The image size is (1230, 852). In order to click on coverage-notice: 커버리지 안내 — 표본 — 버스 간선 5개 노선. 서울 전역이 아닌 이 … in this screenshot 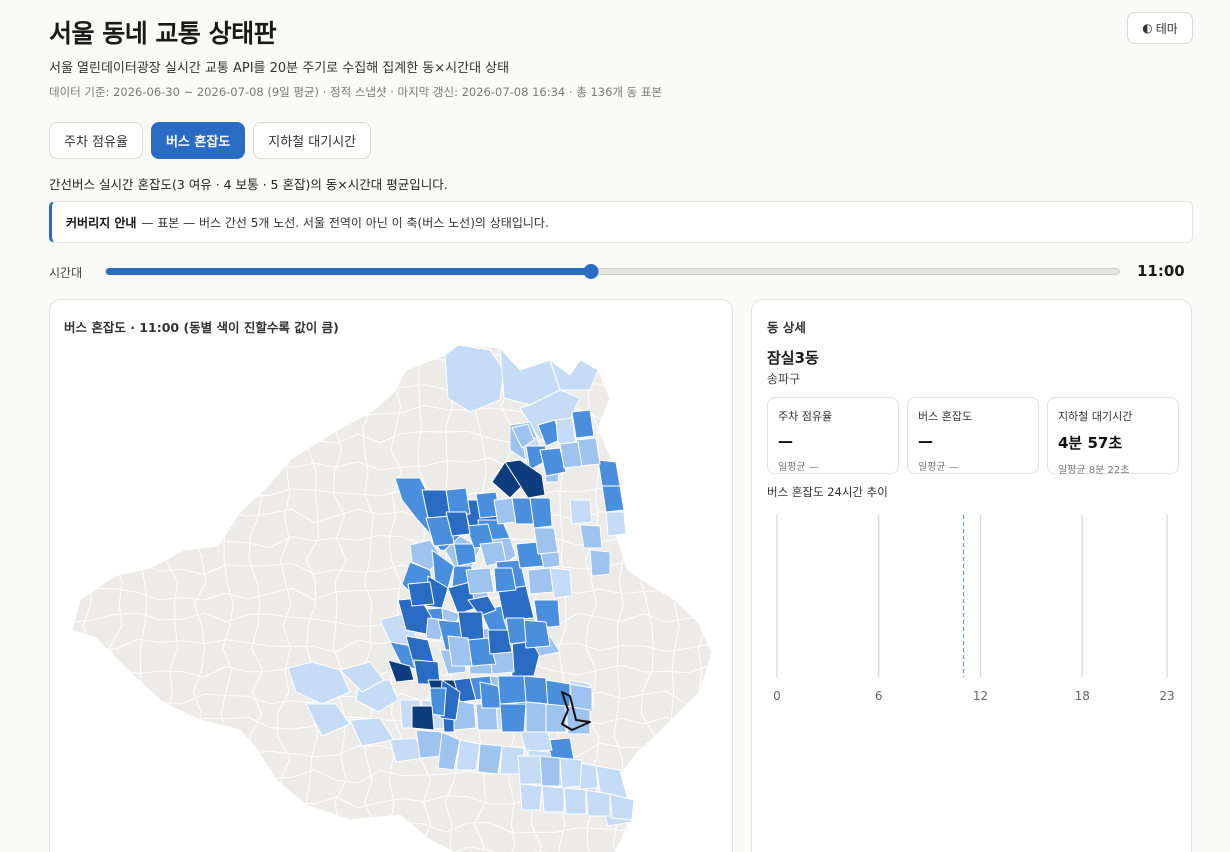, I will do `click(621, 222)`.